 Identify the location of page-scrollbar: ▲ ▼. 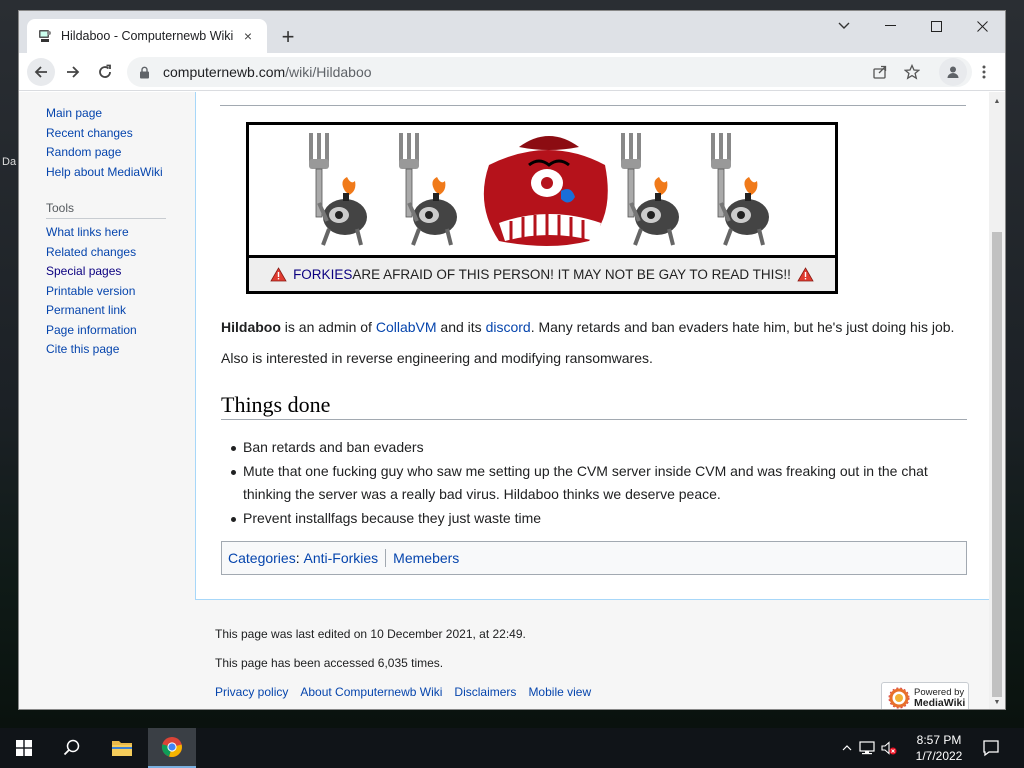
(997, 400).